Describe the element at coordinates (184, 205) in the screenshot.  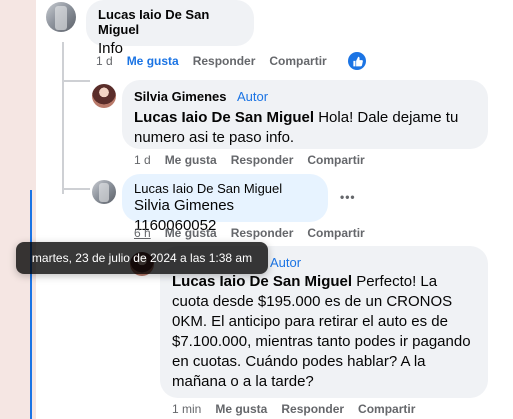
I see `mention-link: Silvia Gimenes` at that location.